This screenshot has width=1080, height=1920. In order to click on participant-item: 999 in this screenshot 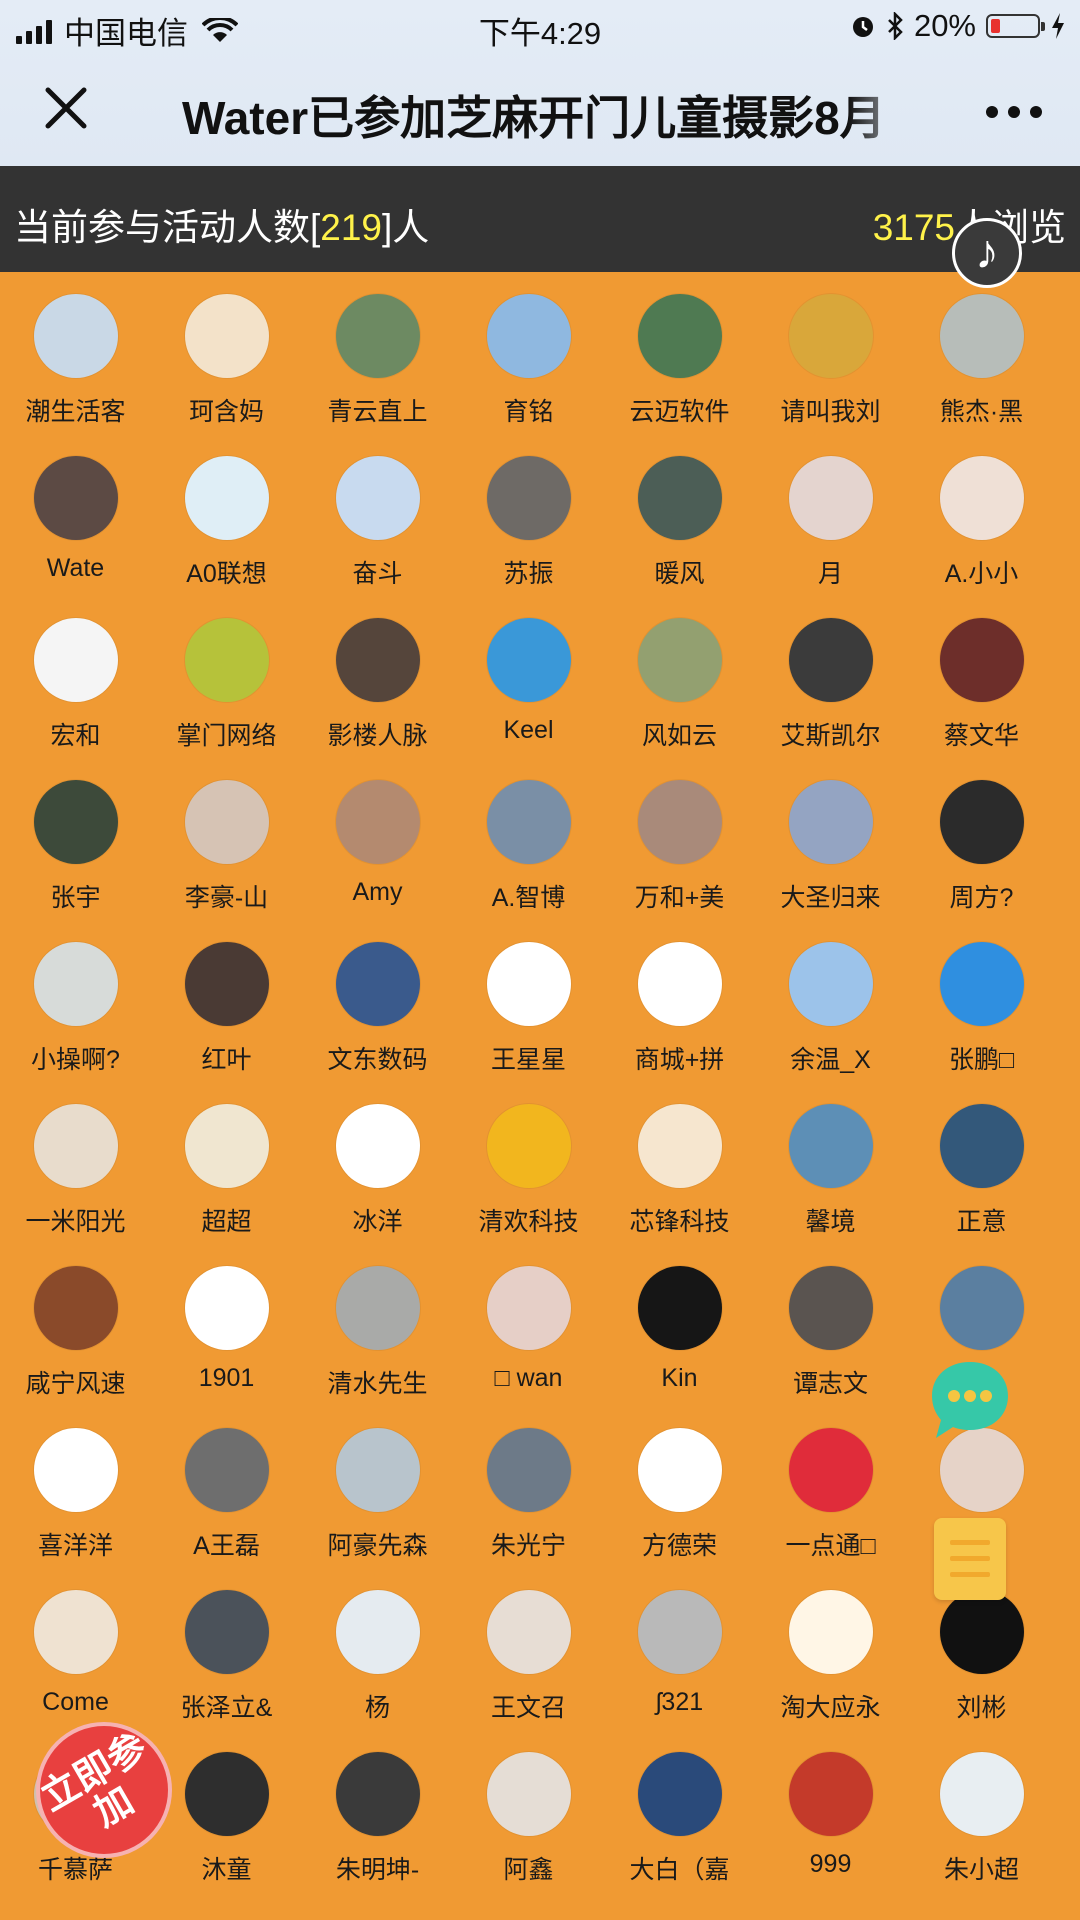, I will do `click(830, 1804)`.